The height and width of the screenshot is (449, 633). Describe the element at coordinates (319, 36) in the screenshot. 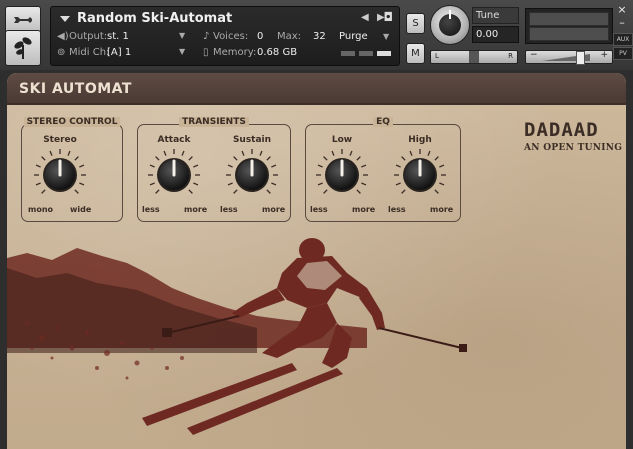

I see `max-voices-value: 32` at that location.